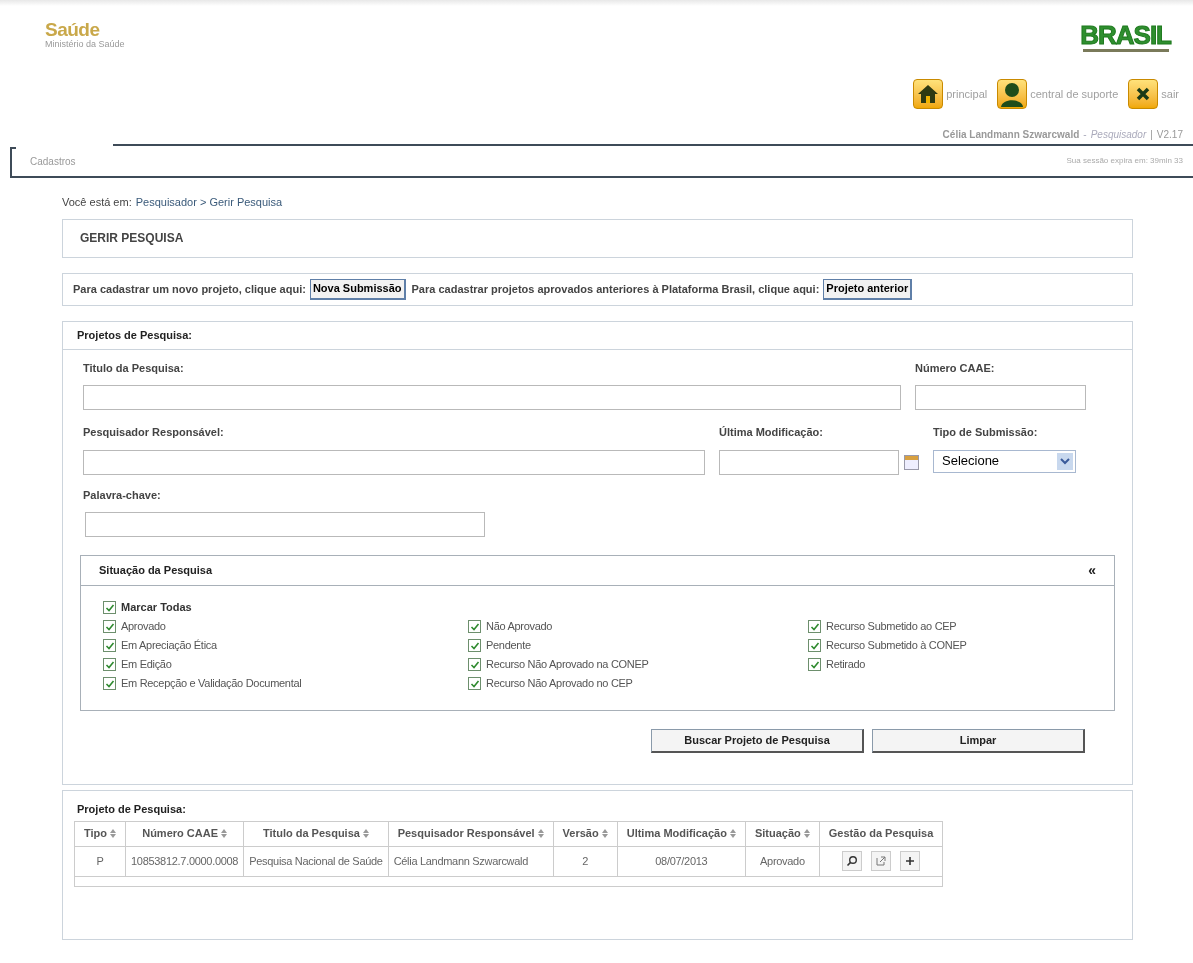 The image size is (1193, 963). I want to click on submit-button: Projeto anterior, so click(868, 289).